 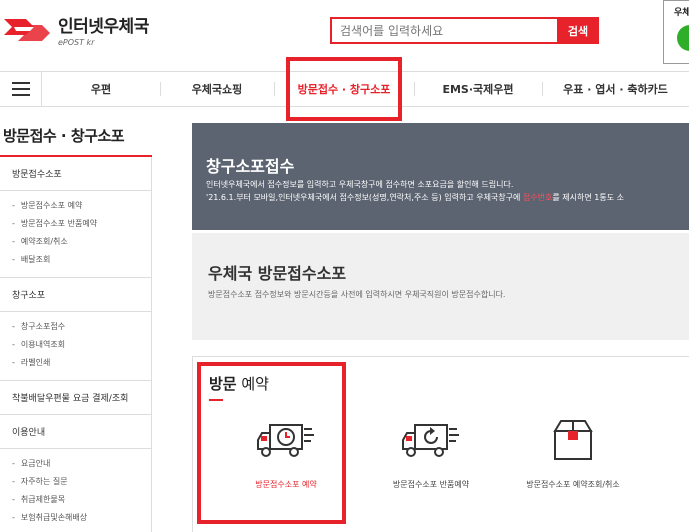 What do you see at coordinates (681, 13) in the screenshot?
I see `status-label: 우체` at bounding box center [681, 13].